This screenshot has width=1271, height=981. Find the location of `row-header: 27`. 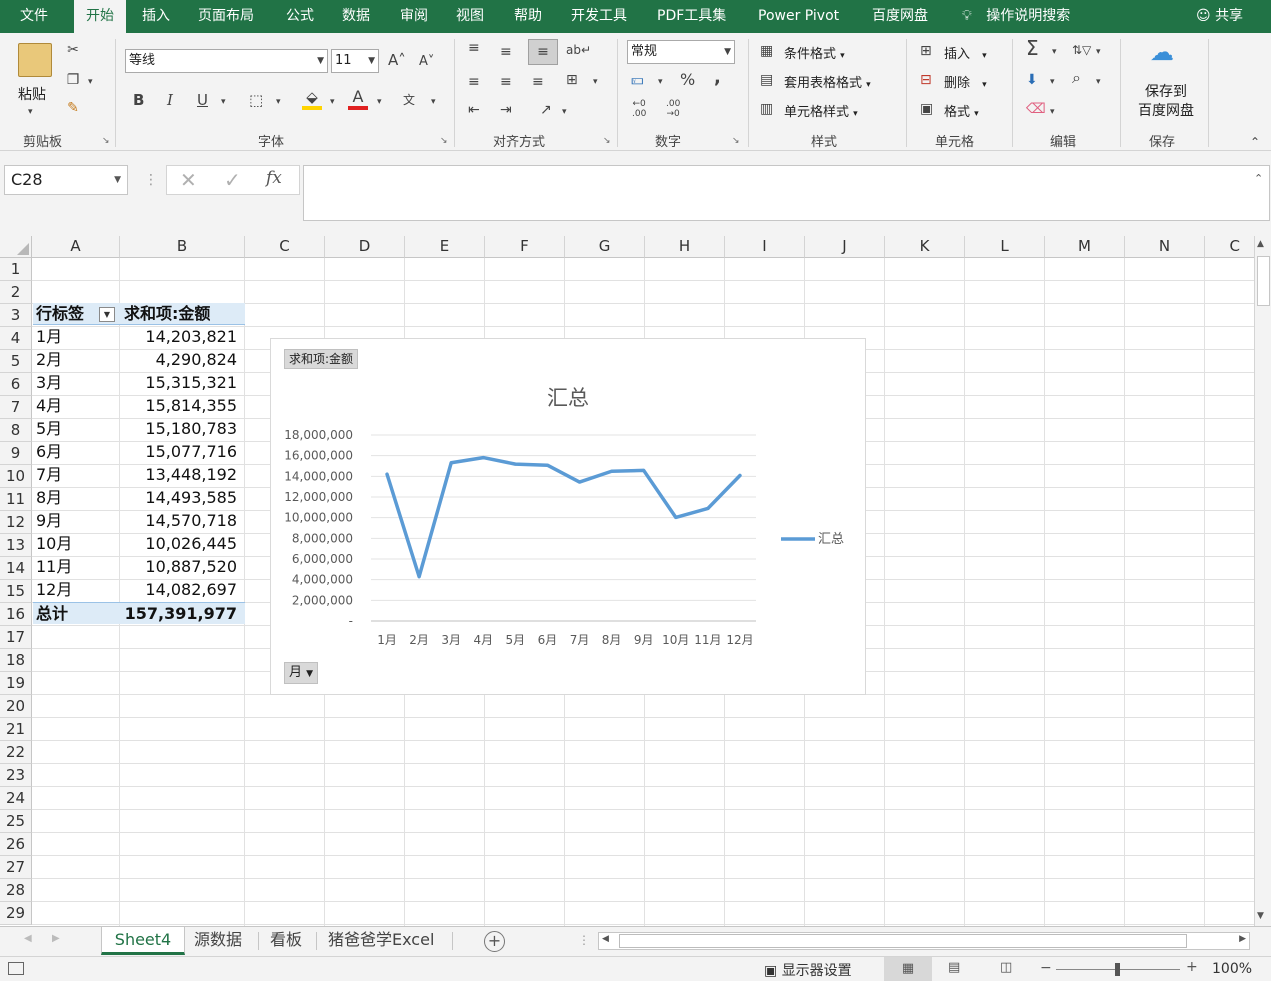

row-header: 27 is located at coordinates (16, 867).